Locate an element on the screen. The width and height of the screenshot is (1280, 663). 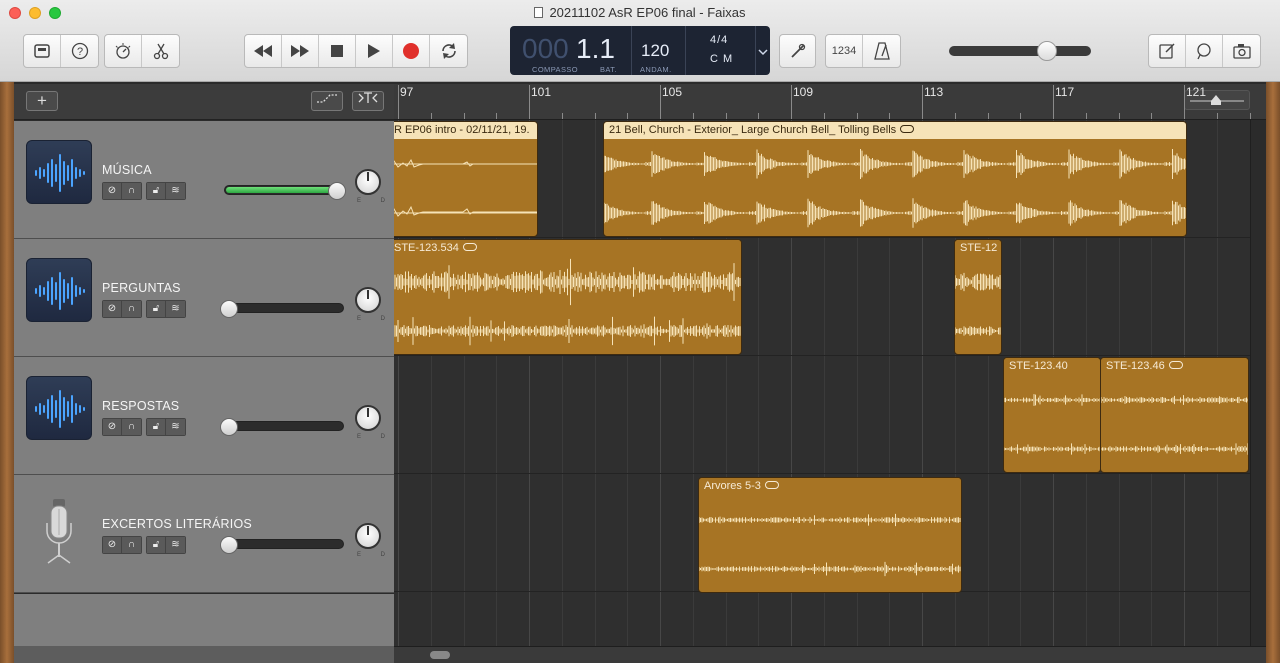
fast-forward-icon is located at coordinates (300, 51).